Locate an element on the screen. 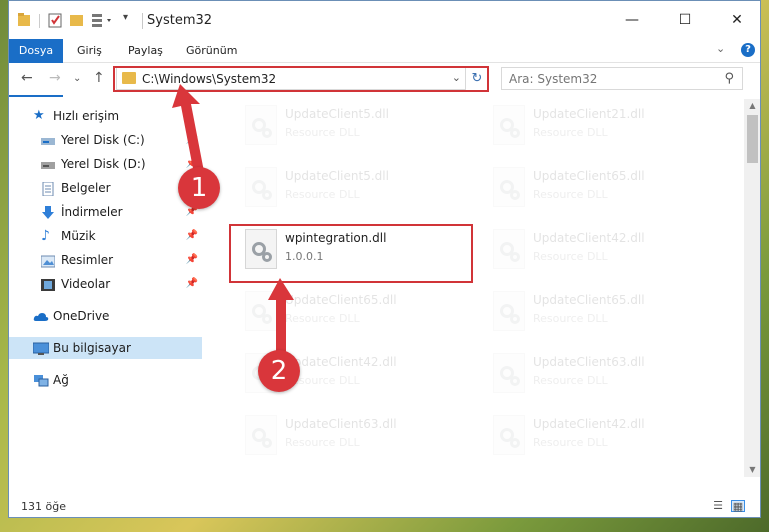  title-bar: ▾ System32 — ☐ ✕ is located at coordinates (384, 20).